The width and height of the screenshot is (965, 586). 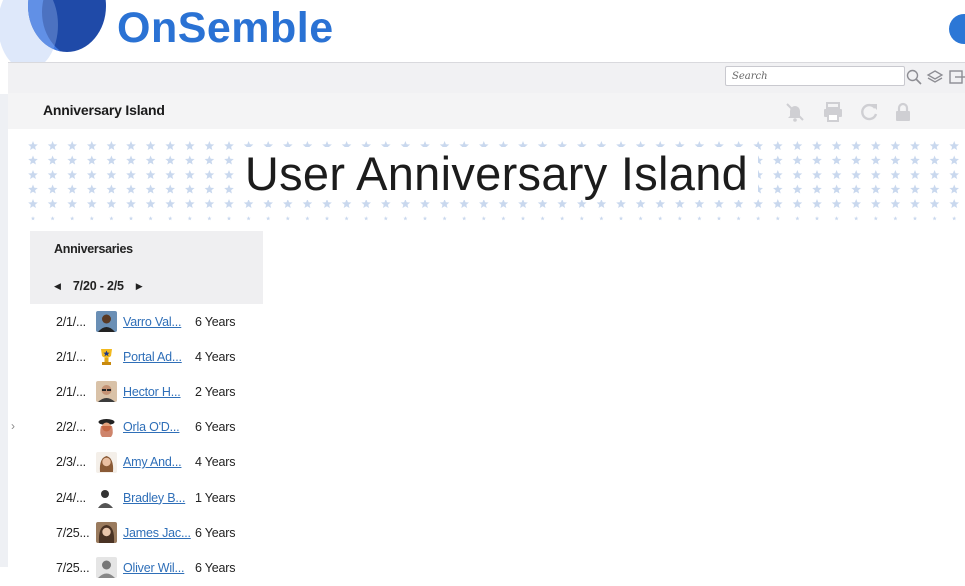 What do you see at coordinates (486, 111) in the screenshot?
I see `page-header: Anniversary Island` at bounding box center [486, 111].